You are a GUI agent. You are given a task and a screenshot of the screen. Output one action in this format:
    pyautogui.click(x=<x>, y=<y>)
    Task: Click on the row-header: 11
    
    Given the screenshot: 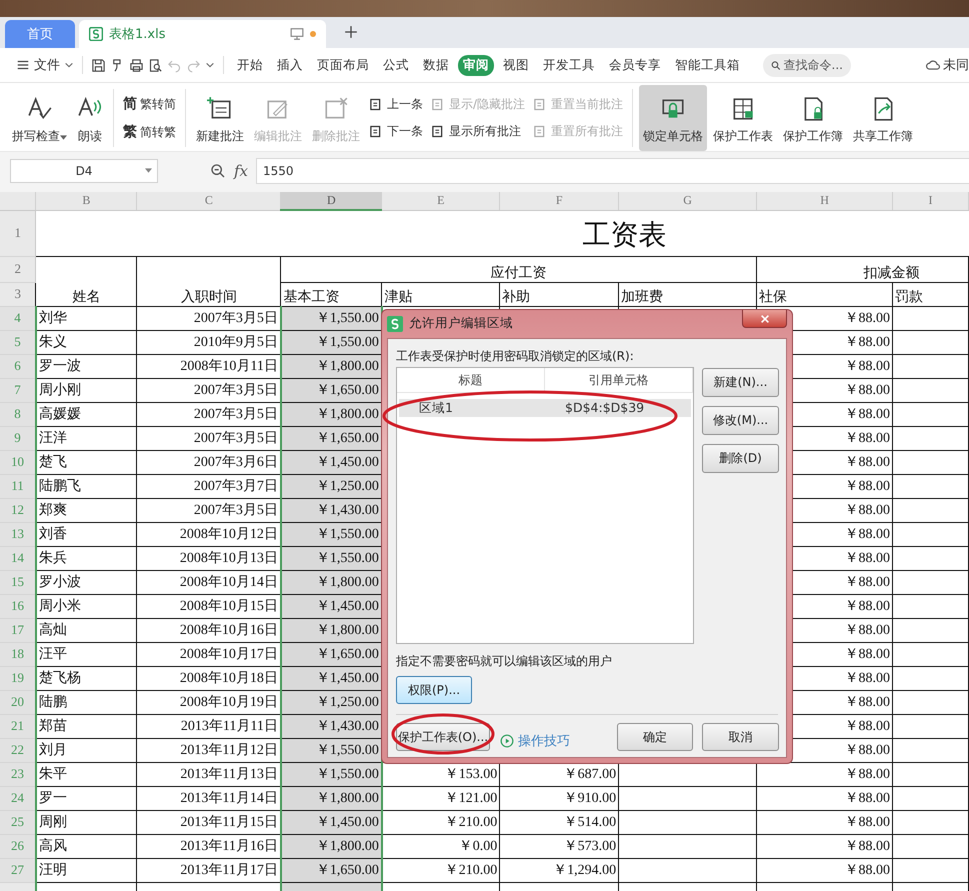 What is the action you would take?
    pyautogui.click(x=18, y=486)
    